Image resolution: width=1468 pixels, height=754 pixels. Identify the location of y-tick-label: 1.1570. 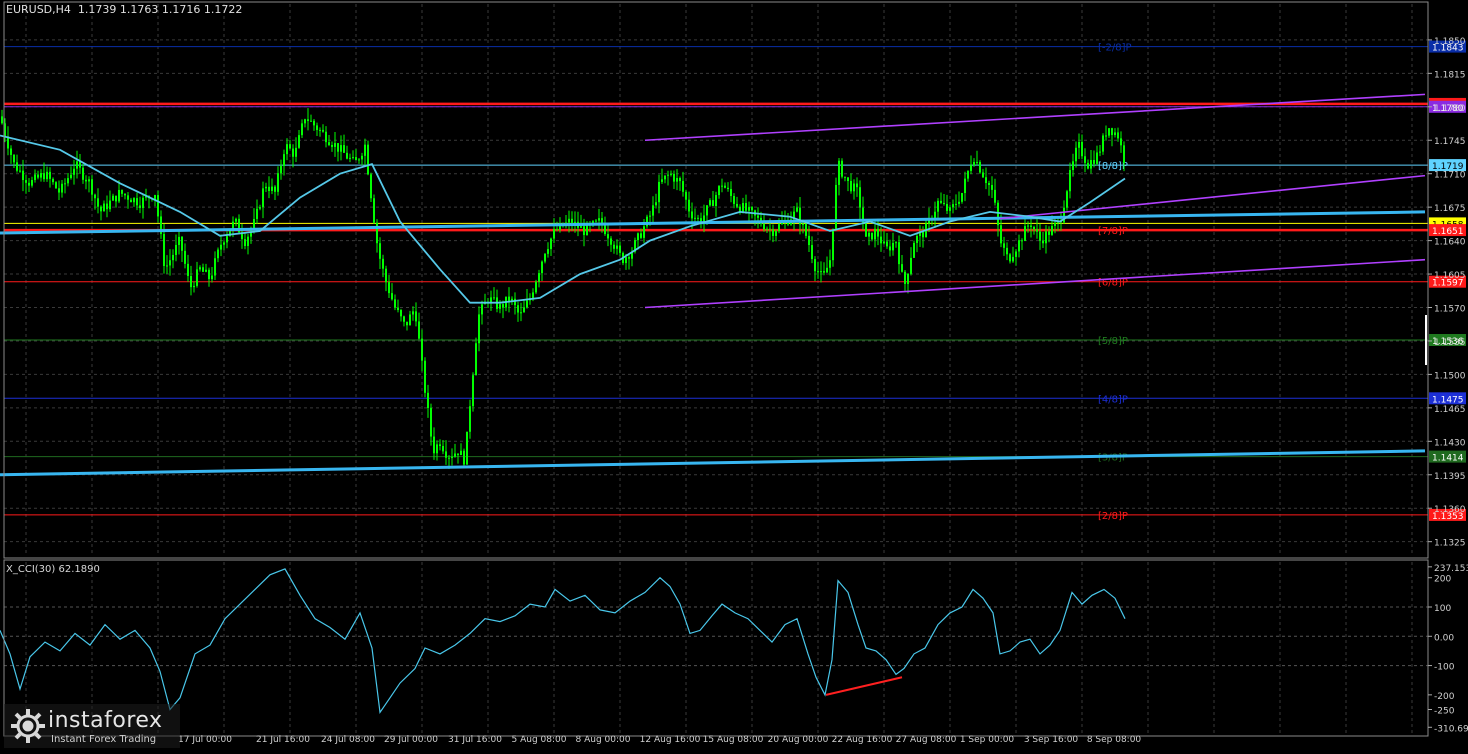
(1450, 310).